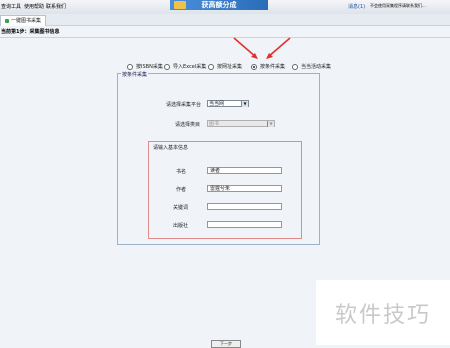 This screenshot has width=450, height=348. Describe the element at coordinates (244, 224) in the screenshot. I see `publisher-input` at that location.